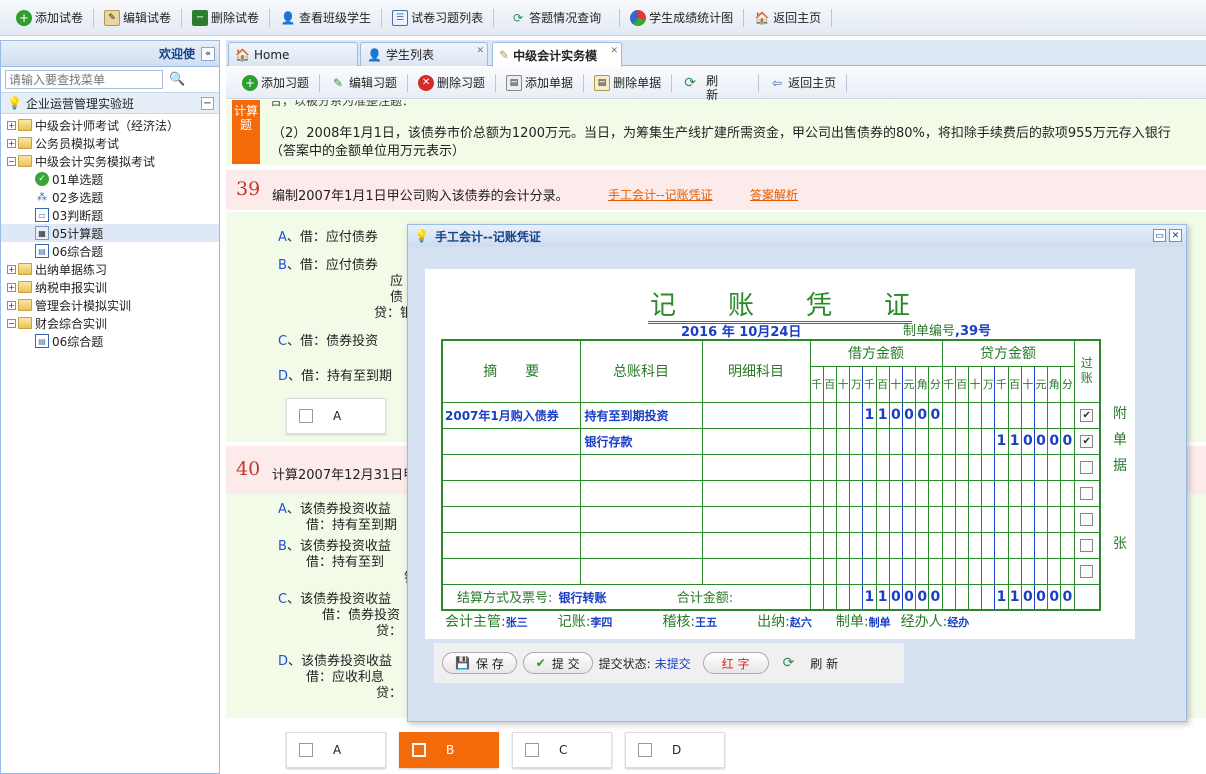  What do you see at coordinates (479, 663) in the screenshot?
I see `save-button: 💾 保 存` at bounding box center [479, 663].